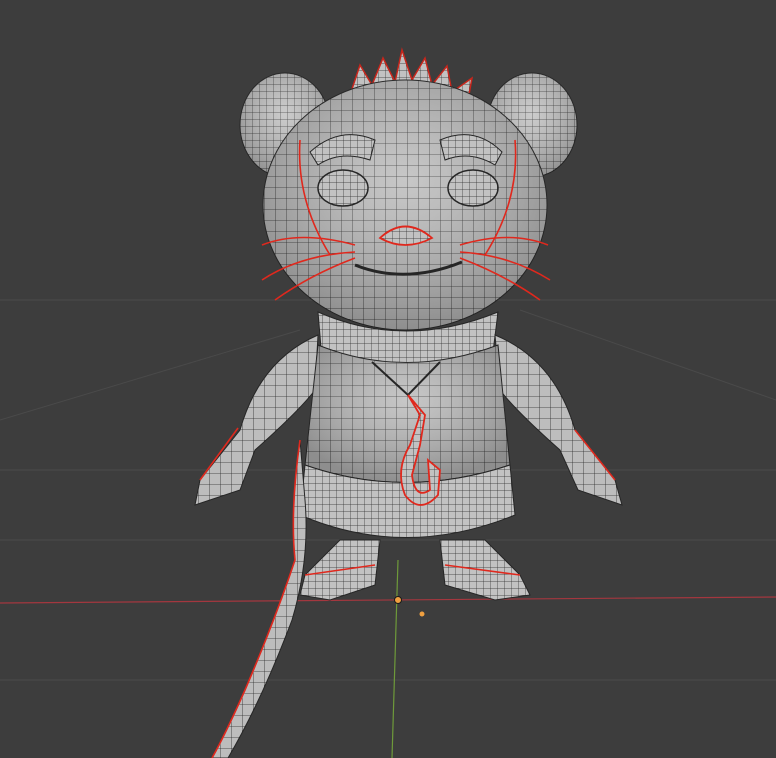 The image size is (776, 758). Describe the element at coordinates (343, 188) in the screenshot. I see `left-eye` at that location.